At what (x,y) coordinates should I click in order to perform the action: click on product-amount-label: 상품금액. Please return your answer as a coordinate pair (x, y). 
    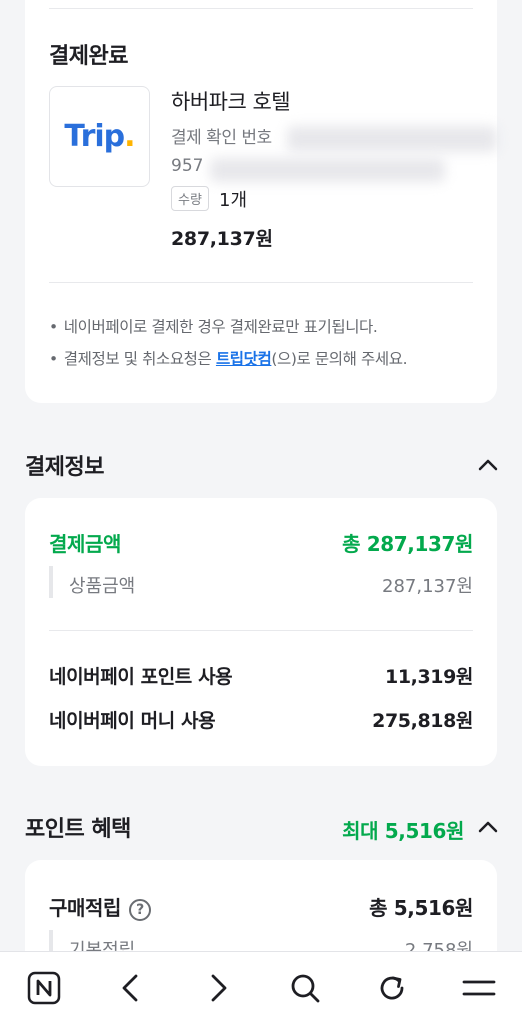
    Looking at the image, I should click on (92, 582).